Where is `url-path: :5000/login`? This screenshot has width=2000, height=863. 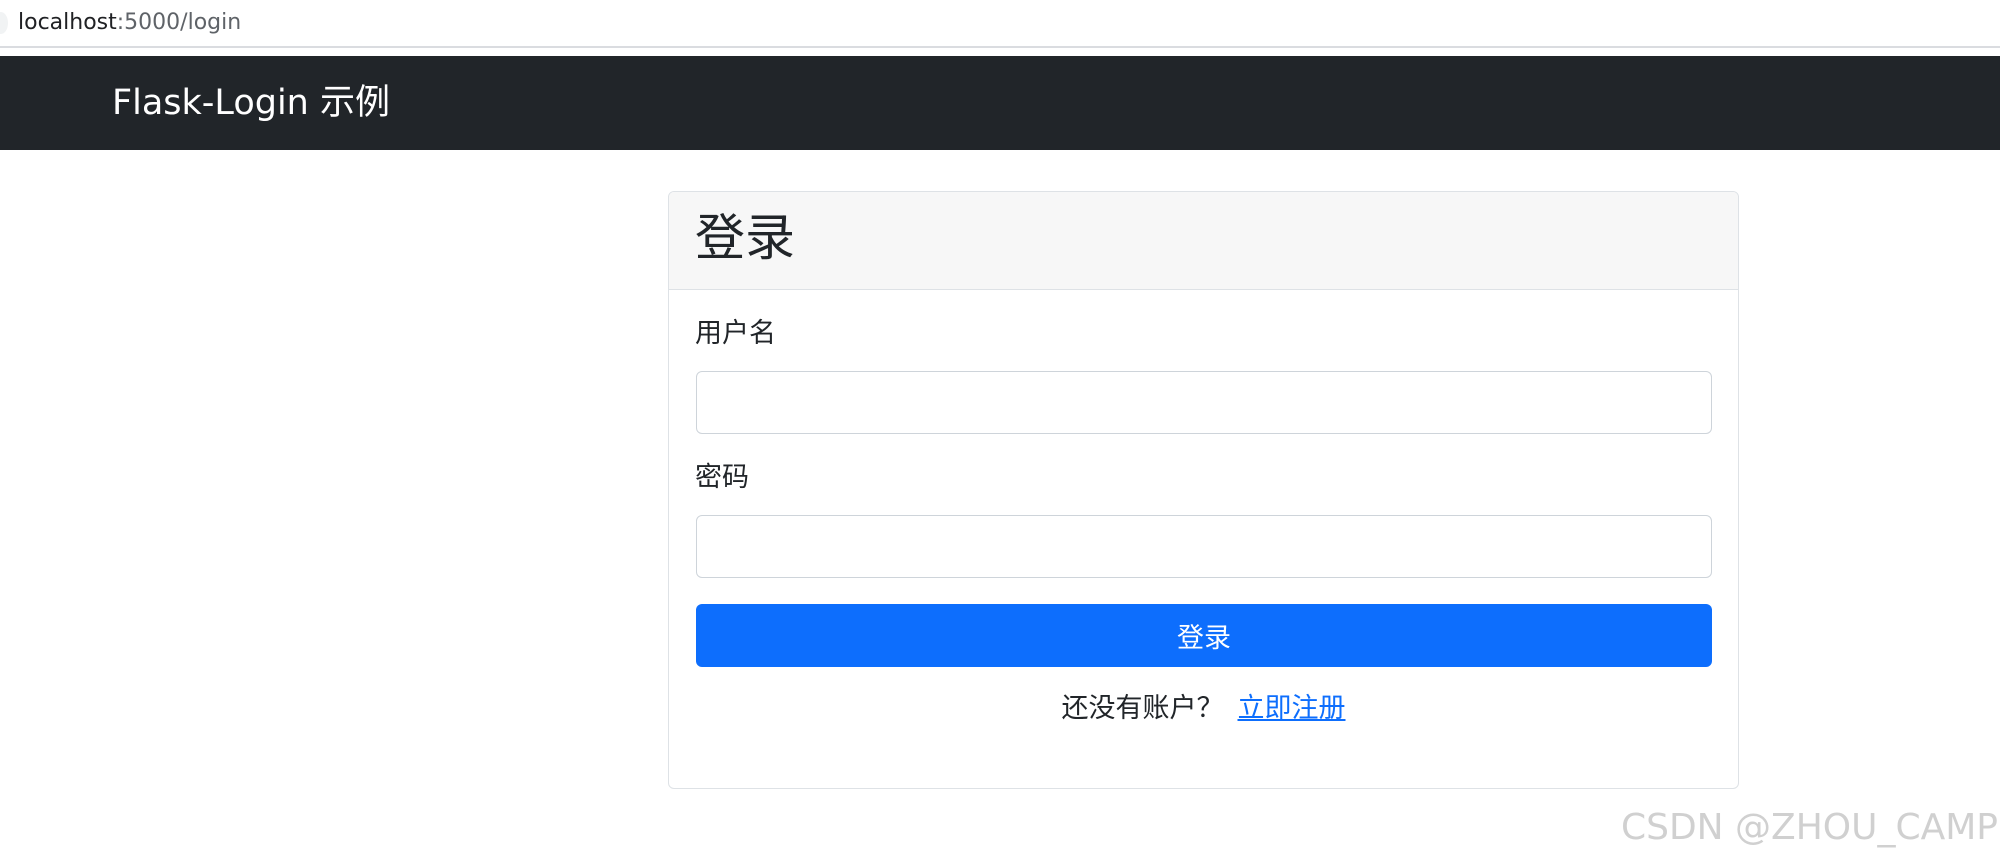 url-path: :5000/login is located at coordinates (179, 22).